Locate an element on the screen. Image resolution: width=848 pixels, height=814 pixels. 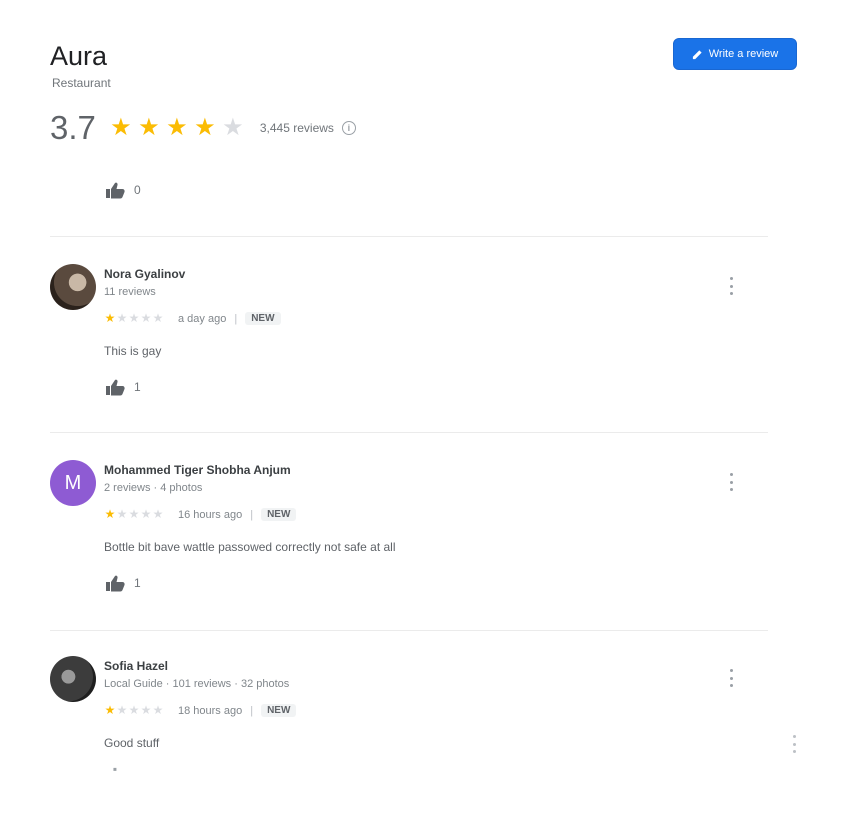
average-rating: 3.7 is located at coordinates (73, 127).